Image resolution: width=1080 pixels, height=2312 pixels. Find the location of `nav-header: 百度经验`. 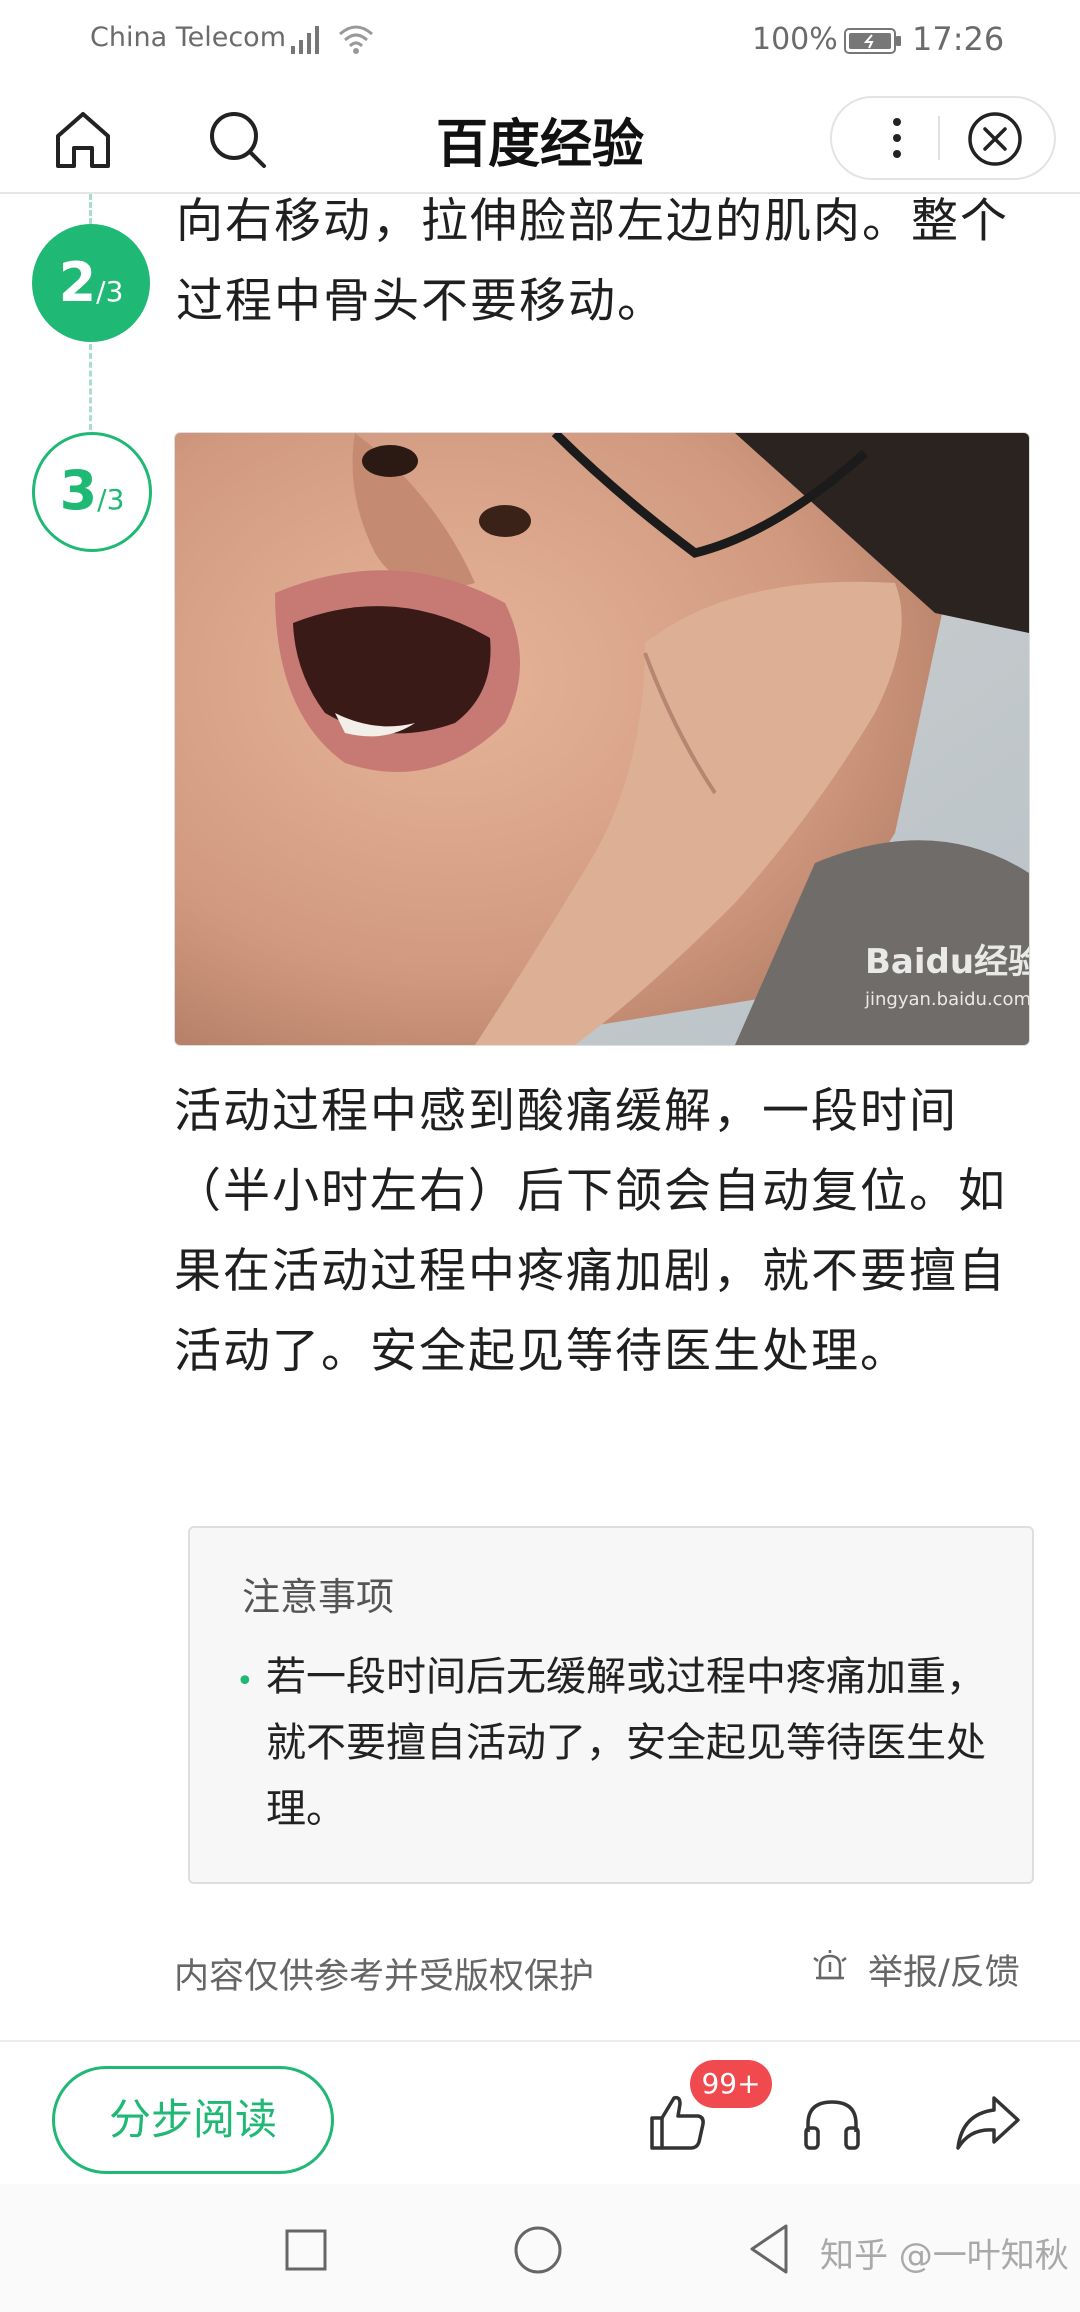

nav-header: 百度经验 is located at coordinates (540, 137).